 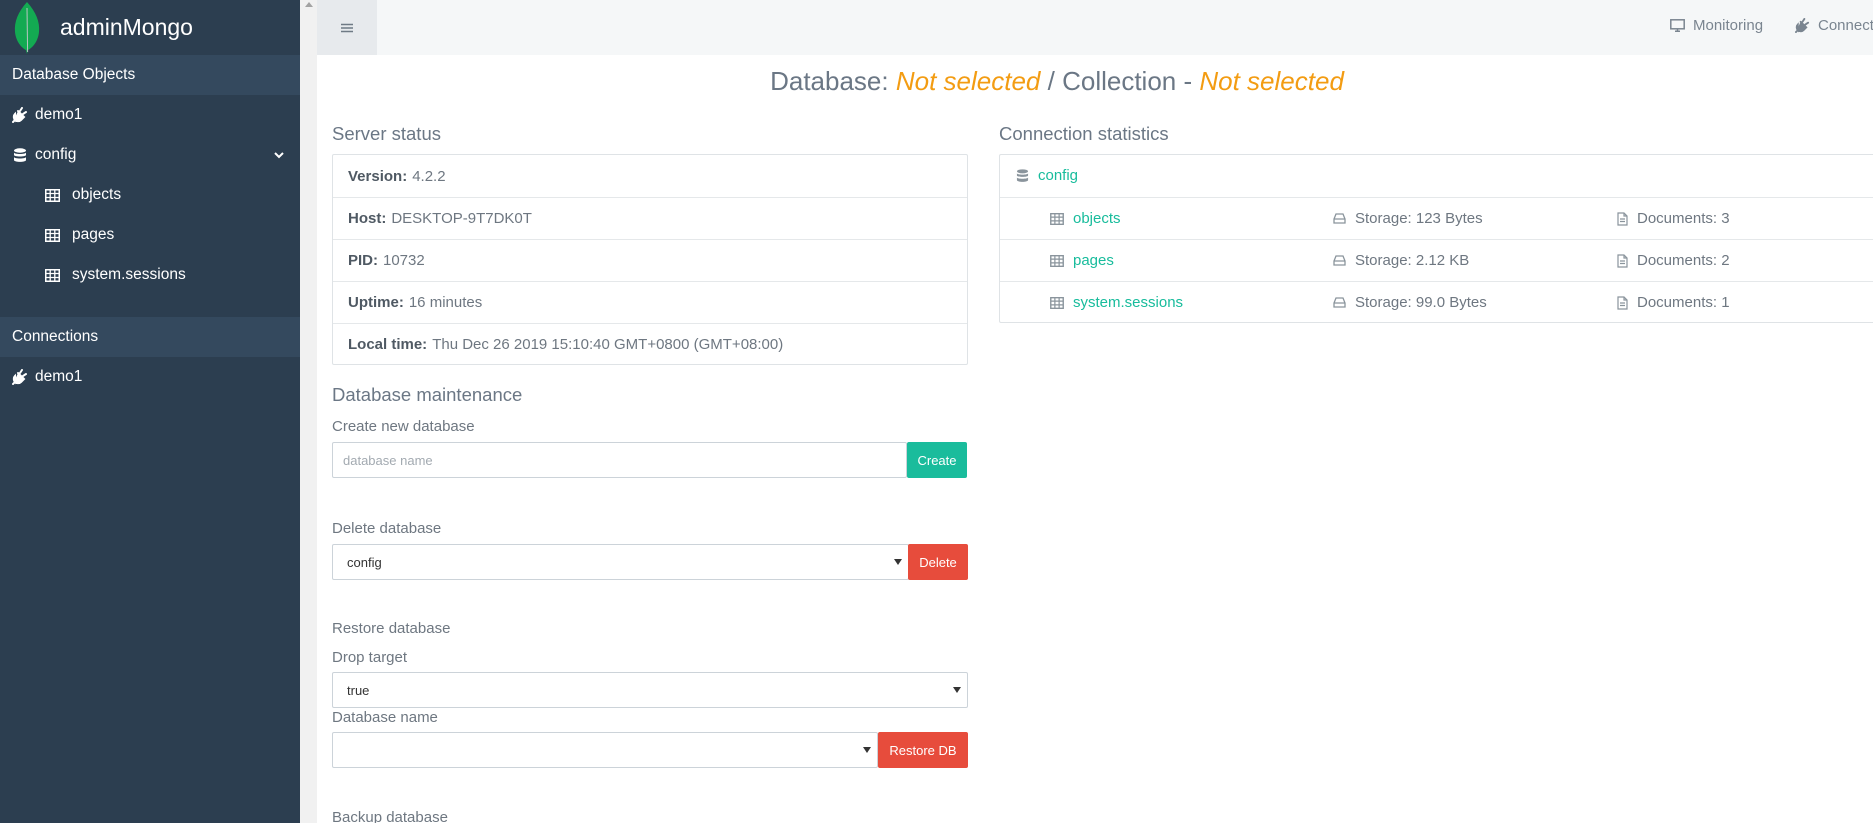 What do you see at coordinates (126, 27) in the screenshot?
I see `brand-title: adminMongo` at bounding box center [126, 27].